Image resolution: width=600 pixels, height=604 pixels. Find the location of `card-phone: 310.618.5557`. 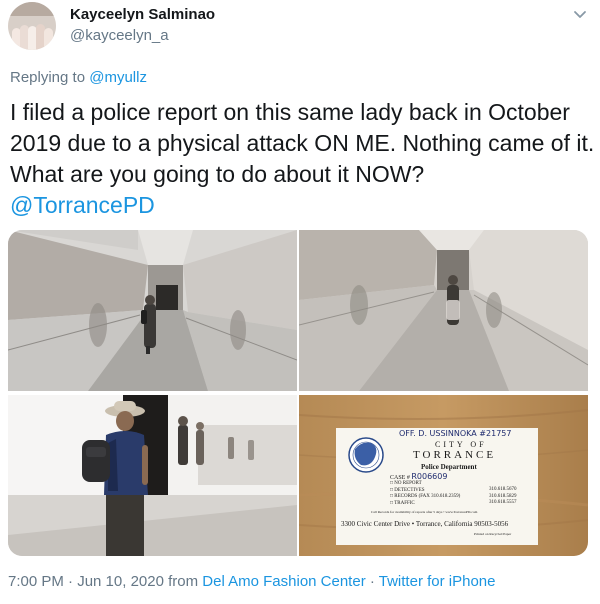

card-phone: 310.618.5557 is located at coordinates (503, 502).